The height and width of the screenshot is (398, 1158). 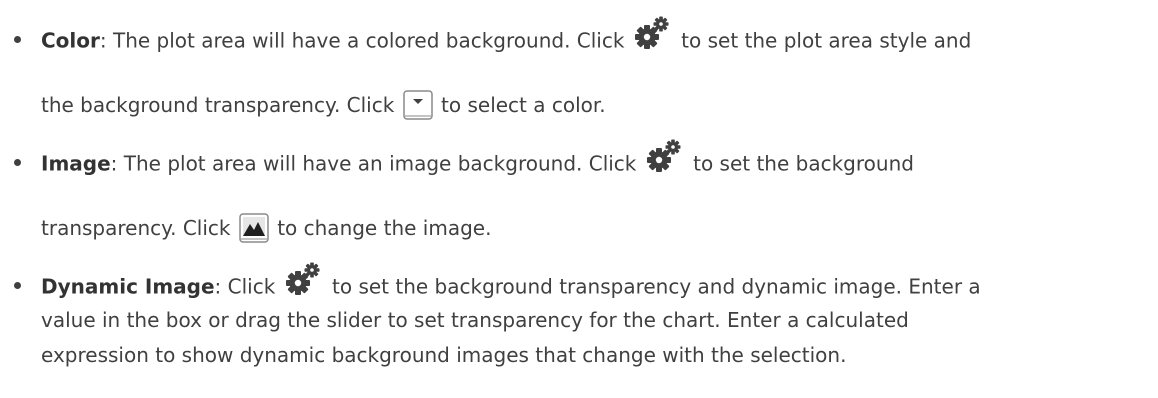 I want to click on dropdown-icon, so click(x=418, y=105).